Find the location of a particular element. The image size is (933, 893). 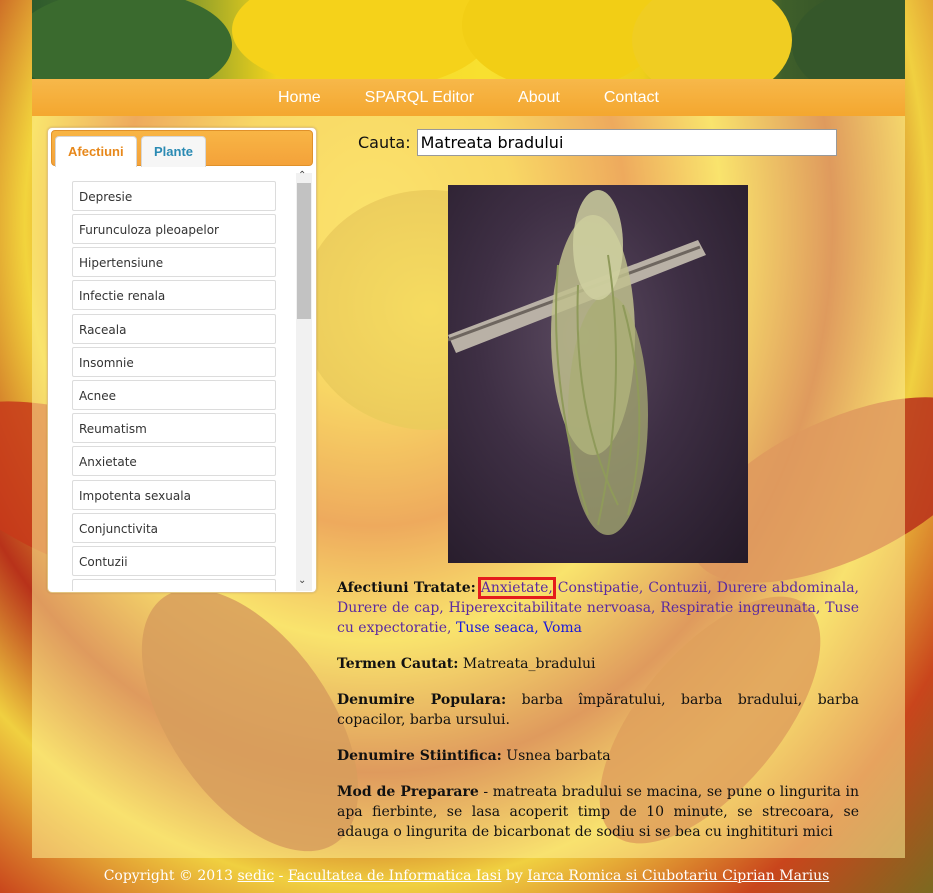

plant-image is located at coordinates (598, 374).